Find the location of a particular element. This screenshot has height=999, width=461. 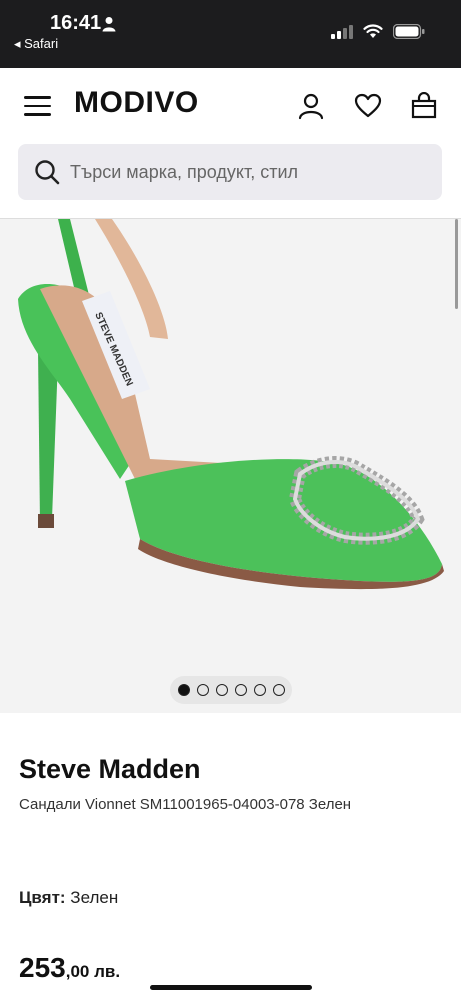

wifi-icon is located at coordinates (373, 31).